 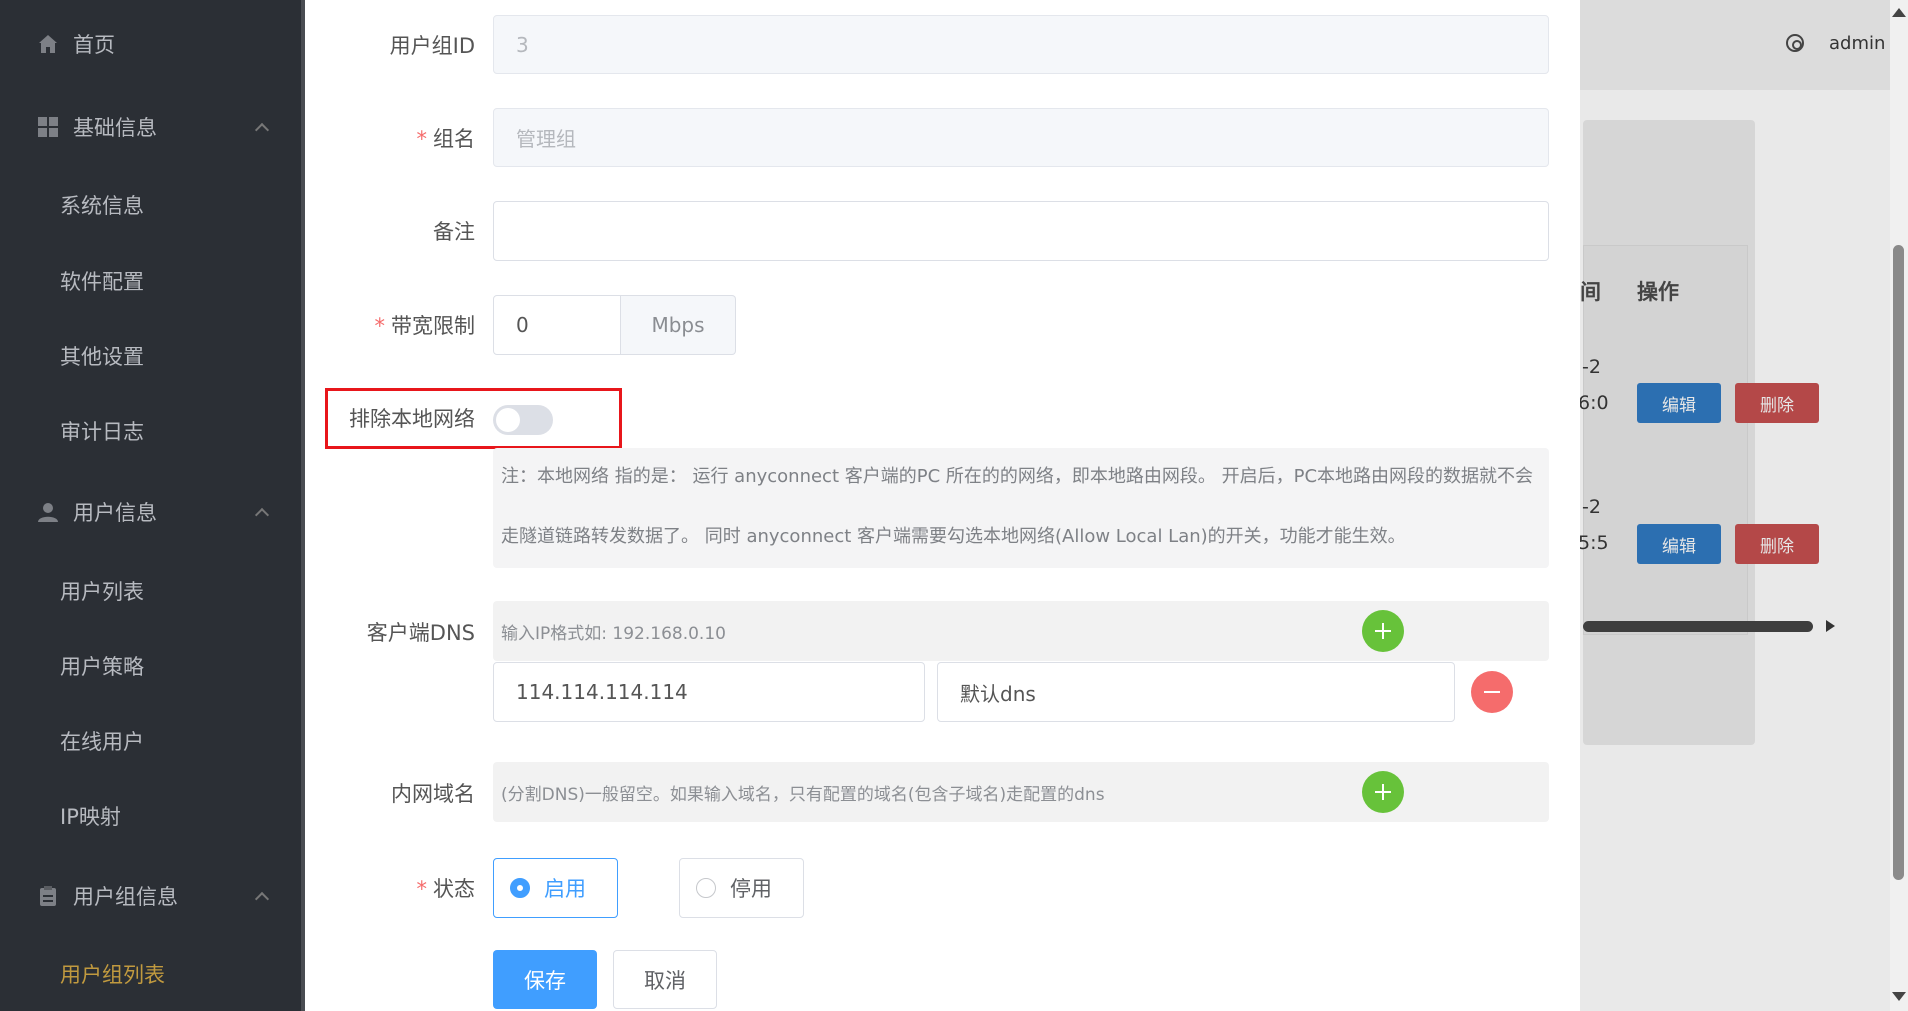 I want to click on add-domain-button, so click(x=1383, y=792).